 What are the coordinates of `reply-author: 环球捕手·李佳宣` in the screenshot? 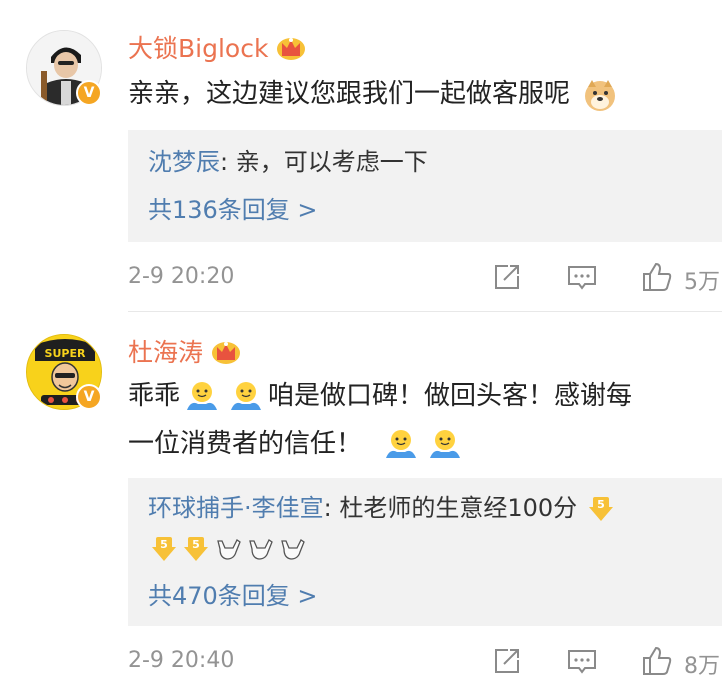 It's located at (236, 508).